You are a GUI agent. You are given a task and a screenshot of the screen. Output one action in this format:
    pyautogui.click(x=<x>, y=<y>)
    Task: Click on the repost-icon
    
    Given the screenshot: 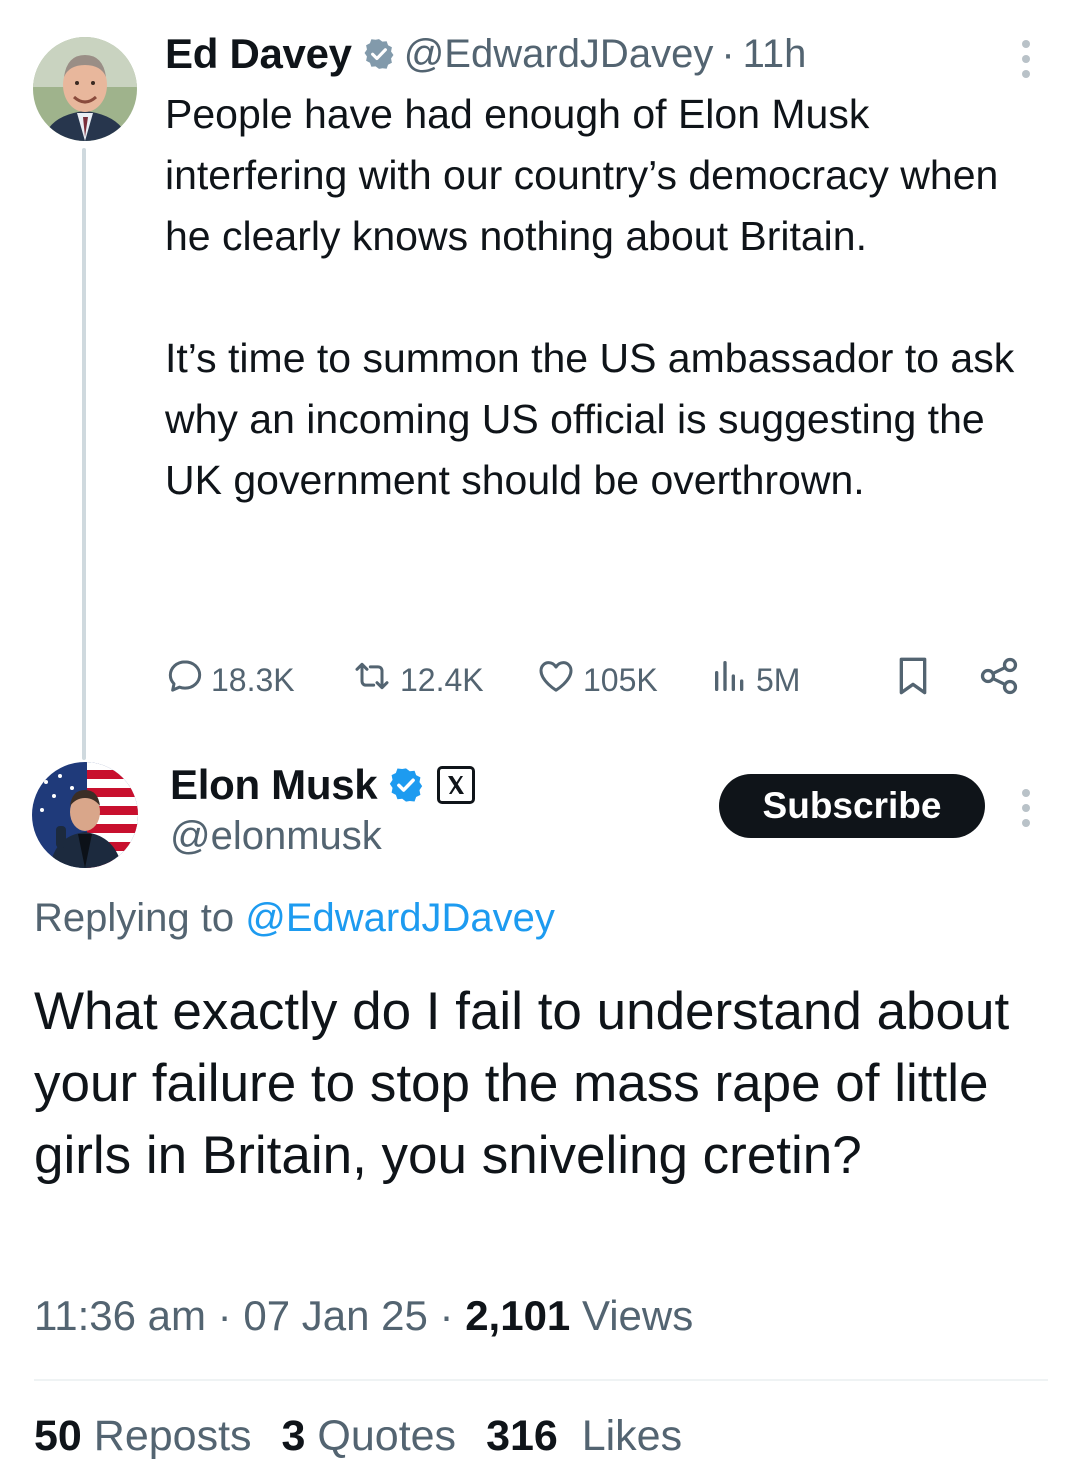 What is the action you would take?
    pyautogui.click(x=375, y=680)
    